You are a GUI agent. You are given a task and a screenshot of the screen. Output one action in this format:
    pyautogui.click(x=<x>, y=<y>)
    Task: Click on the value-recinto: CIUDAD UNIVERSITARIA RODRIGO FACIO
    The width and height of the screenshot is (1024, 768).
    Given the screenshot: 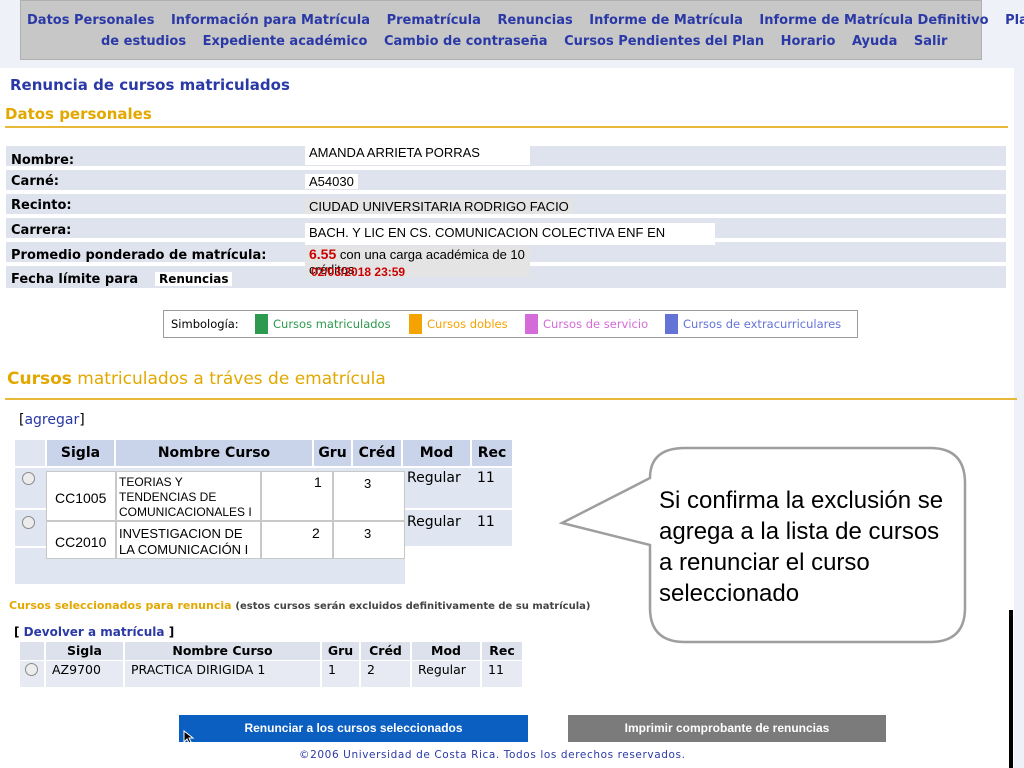 What is the action you would take?
    pyautogui.click(x=439, y=206)
    